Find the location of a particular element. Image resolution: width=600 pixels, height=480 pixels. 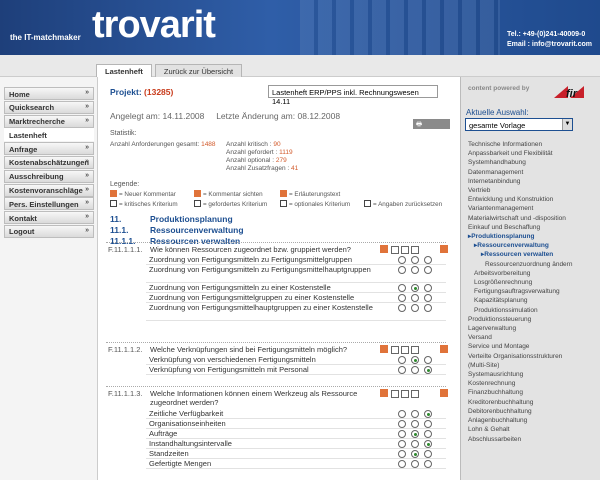

section-number: 11.1. is located at coordinates (119, 230).